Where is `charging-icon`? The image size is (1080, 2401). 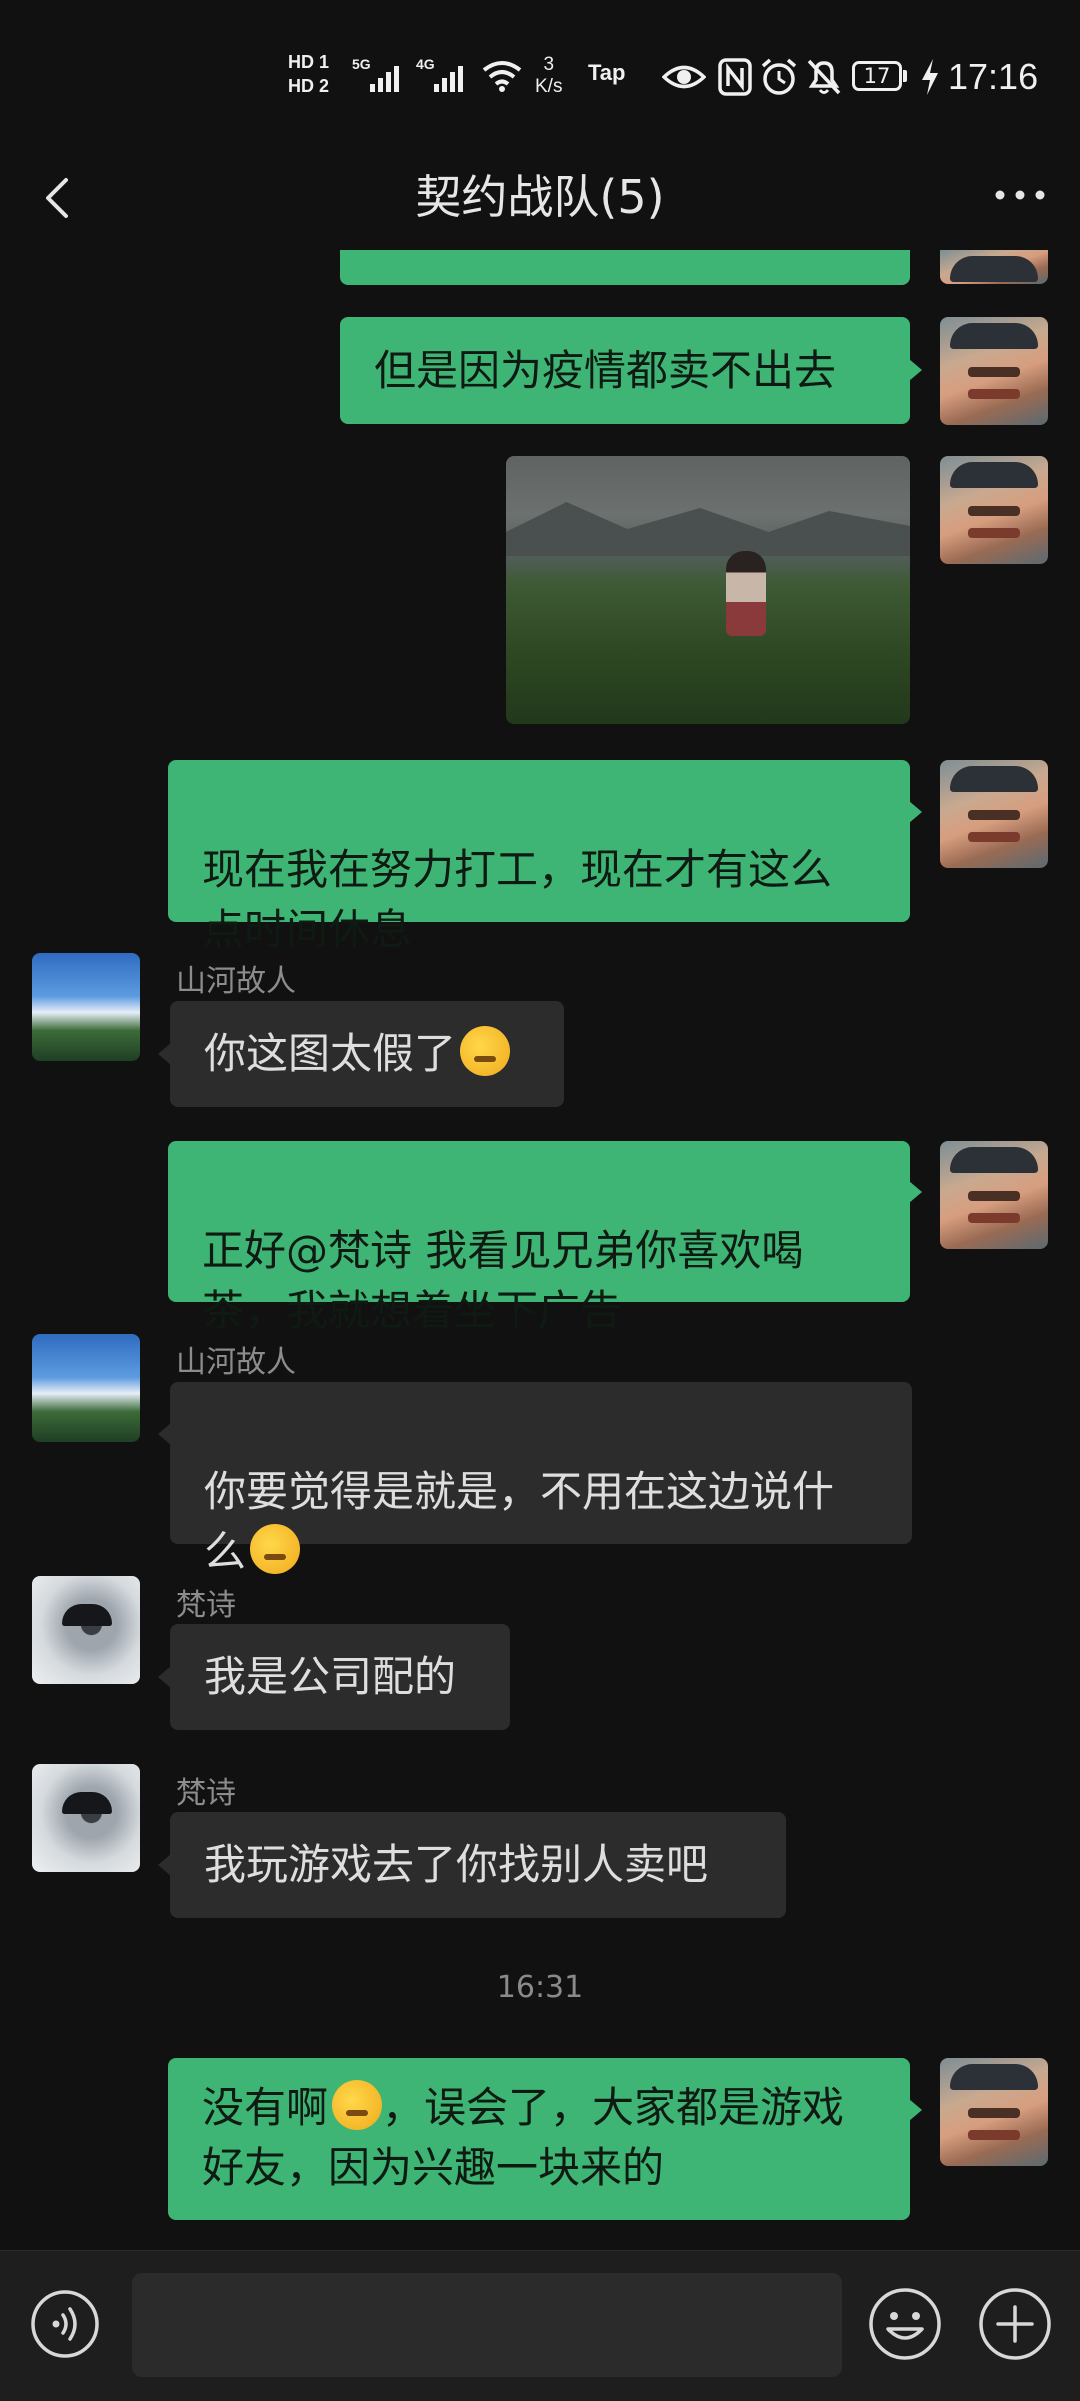
charging-icon is located at coordinates (930, 77).